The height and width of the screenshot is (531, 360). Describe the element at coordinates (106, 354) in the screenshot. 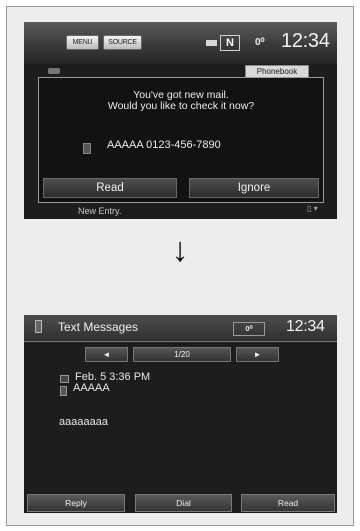

I see `previous-message-button: ◄` at that location.